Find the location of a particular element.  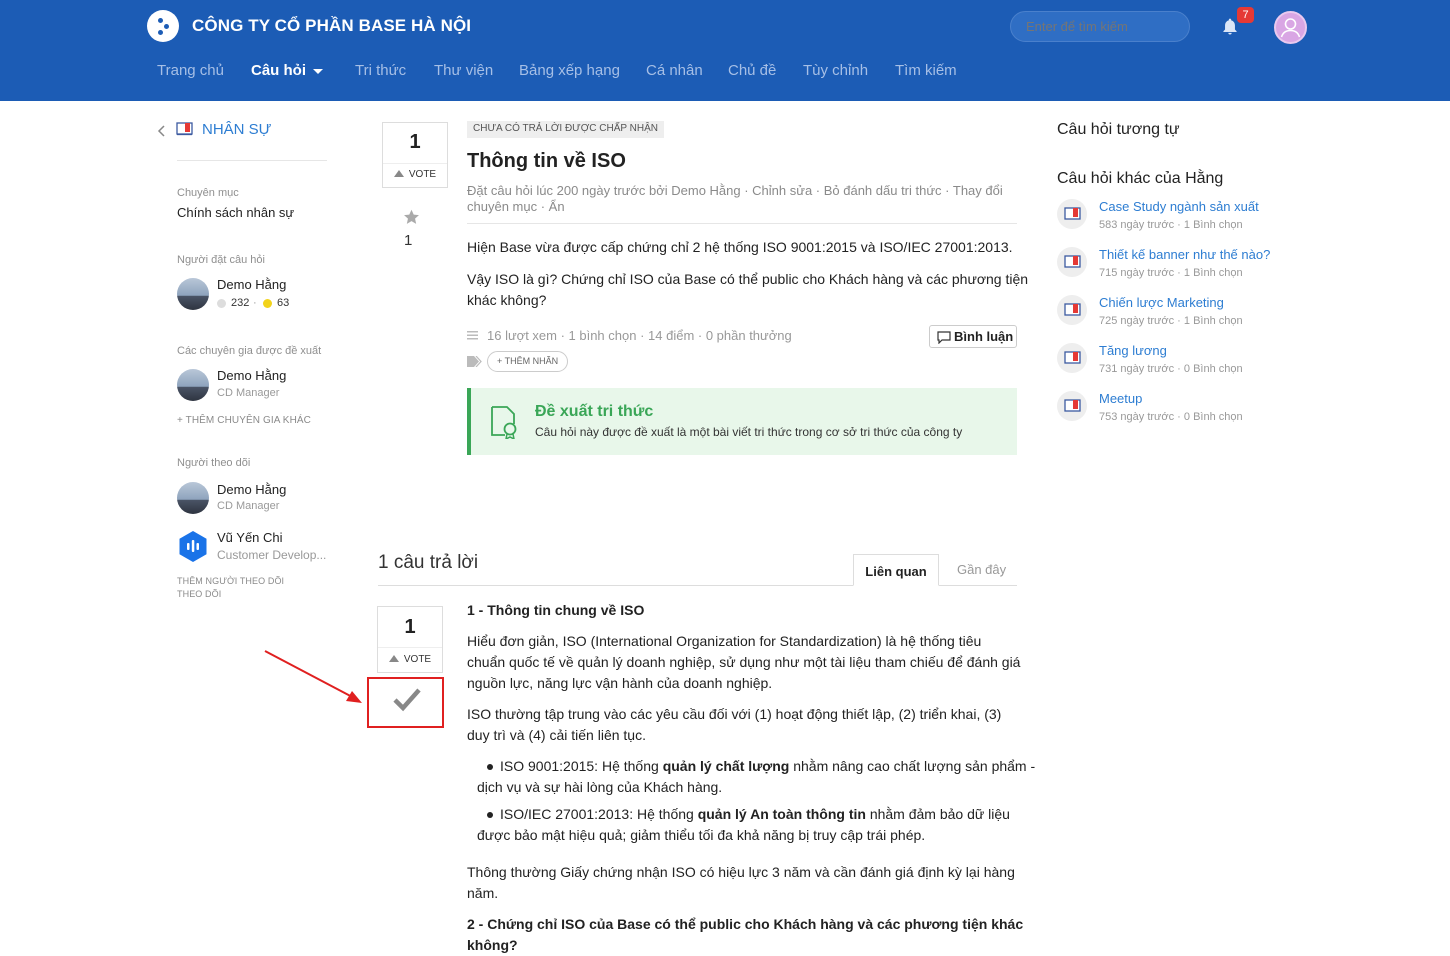

user-avatar is located at coordinates (1290, 27).